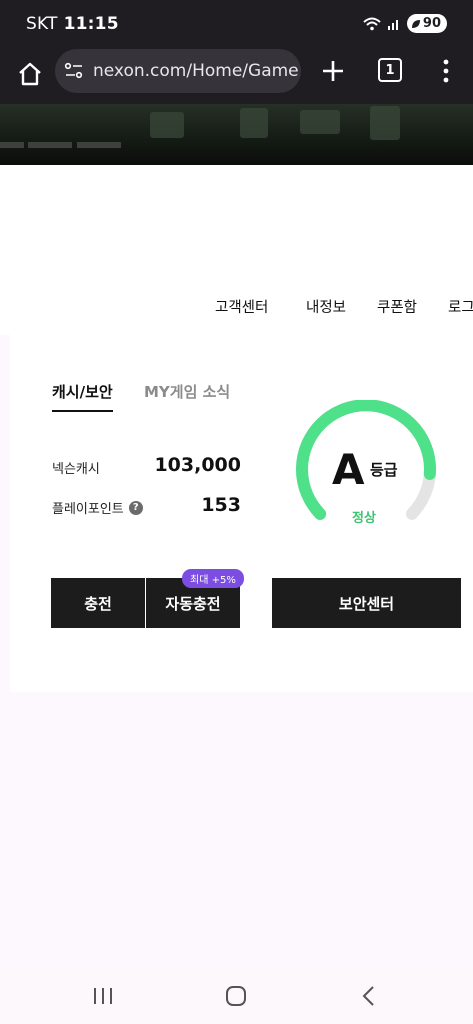 The width and height of the screenshot is (473, 1024). What do you see at coordinates (103, 996) in the screenshot?
I see `recent-apps-icon` at bounding box center [103, 996].